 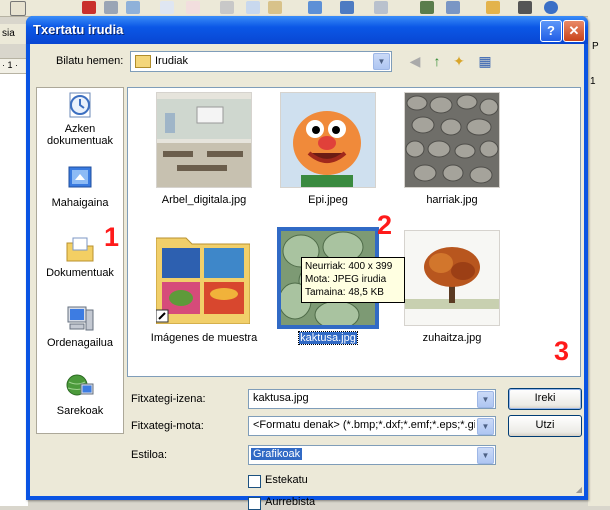 What do you see at coordinates (80, 135) in the screenshot?
I see `place-label-recent: Azken dokumentuak` at bounding box center [80, 135].